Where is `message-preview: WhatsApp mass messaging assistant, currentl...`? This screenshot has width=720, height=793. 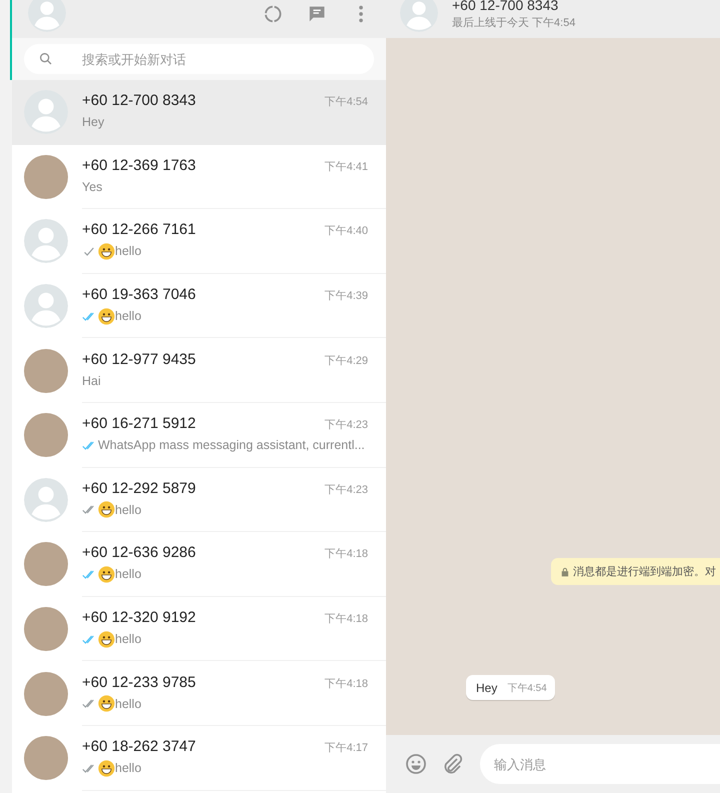 message-preview: WhatsApp mass messaging assistant, currentl... is located at coordinates (231, 445).